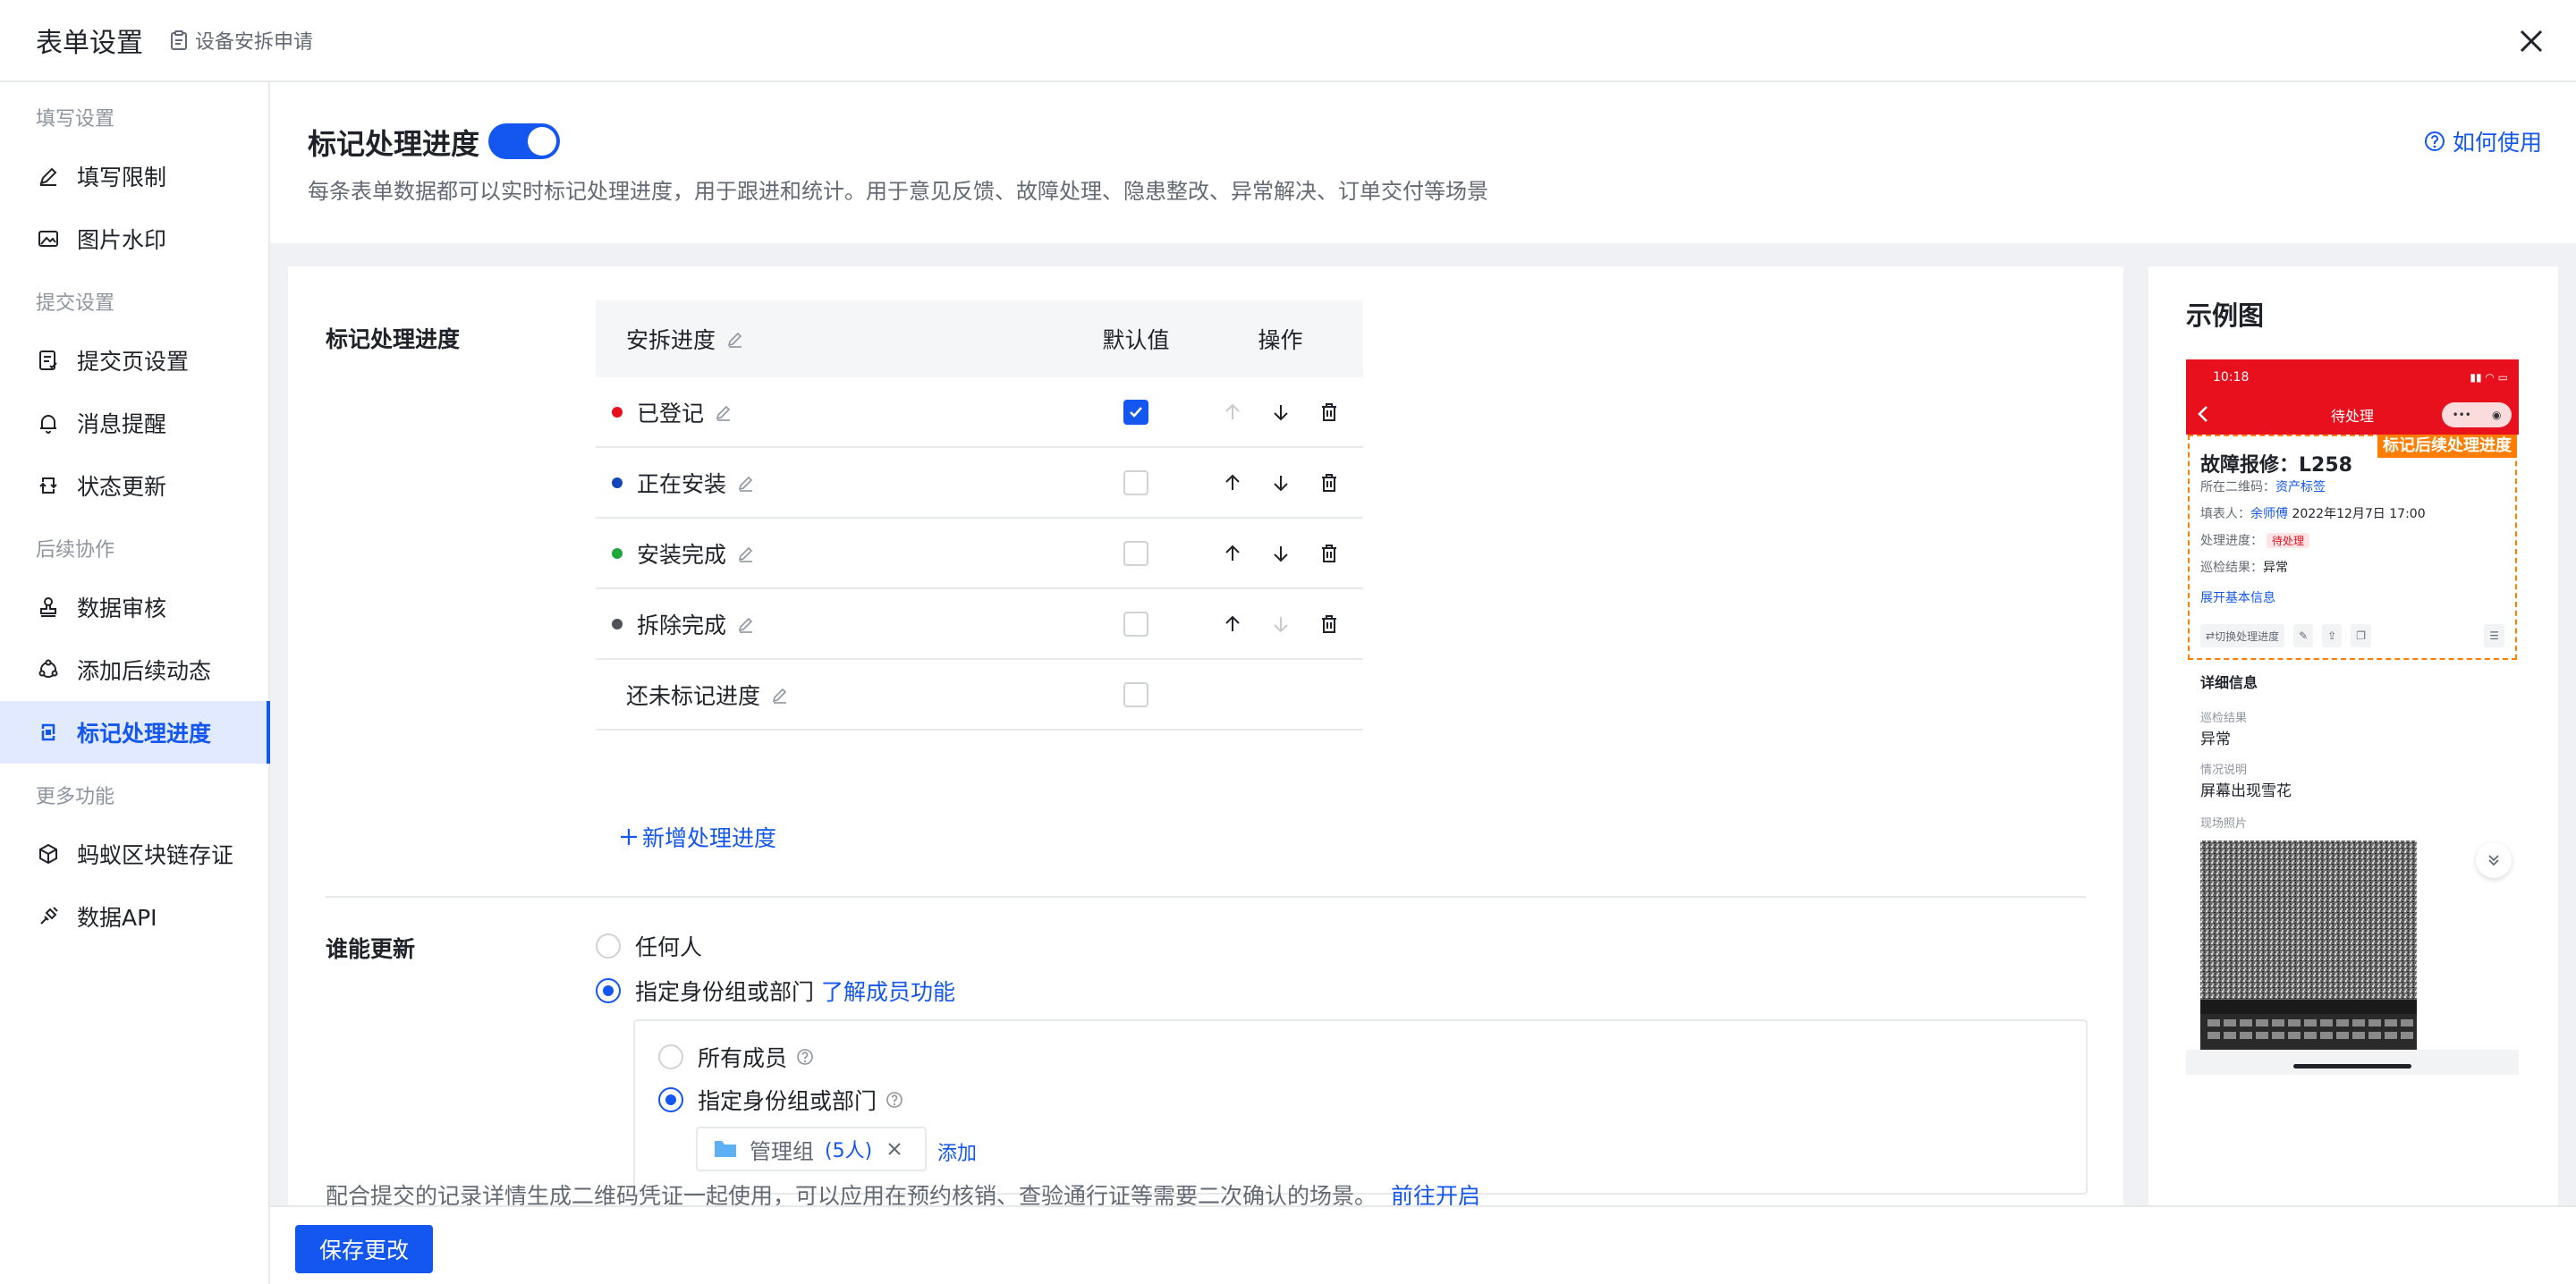 The width and height of the screenshot is (2576, 1284). What do you see at coordinates (75, 303) in the screenshot?
I see `sidebar-group-submit: 提交设置` at bounding box center [75, 303].